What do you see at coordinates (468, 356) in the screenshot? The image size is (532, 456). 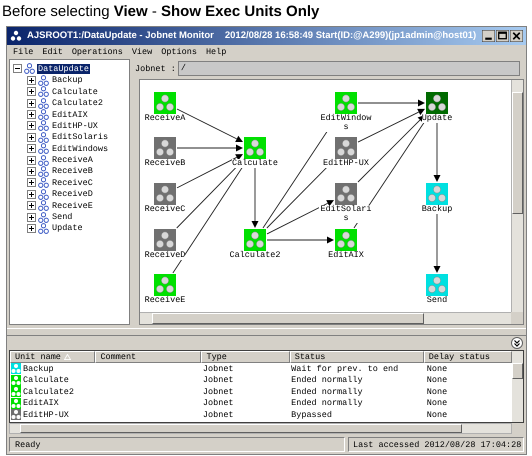 I see `column-header: Delay status` at bounding box center [468, 356].